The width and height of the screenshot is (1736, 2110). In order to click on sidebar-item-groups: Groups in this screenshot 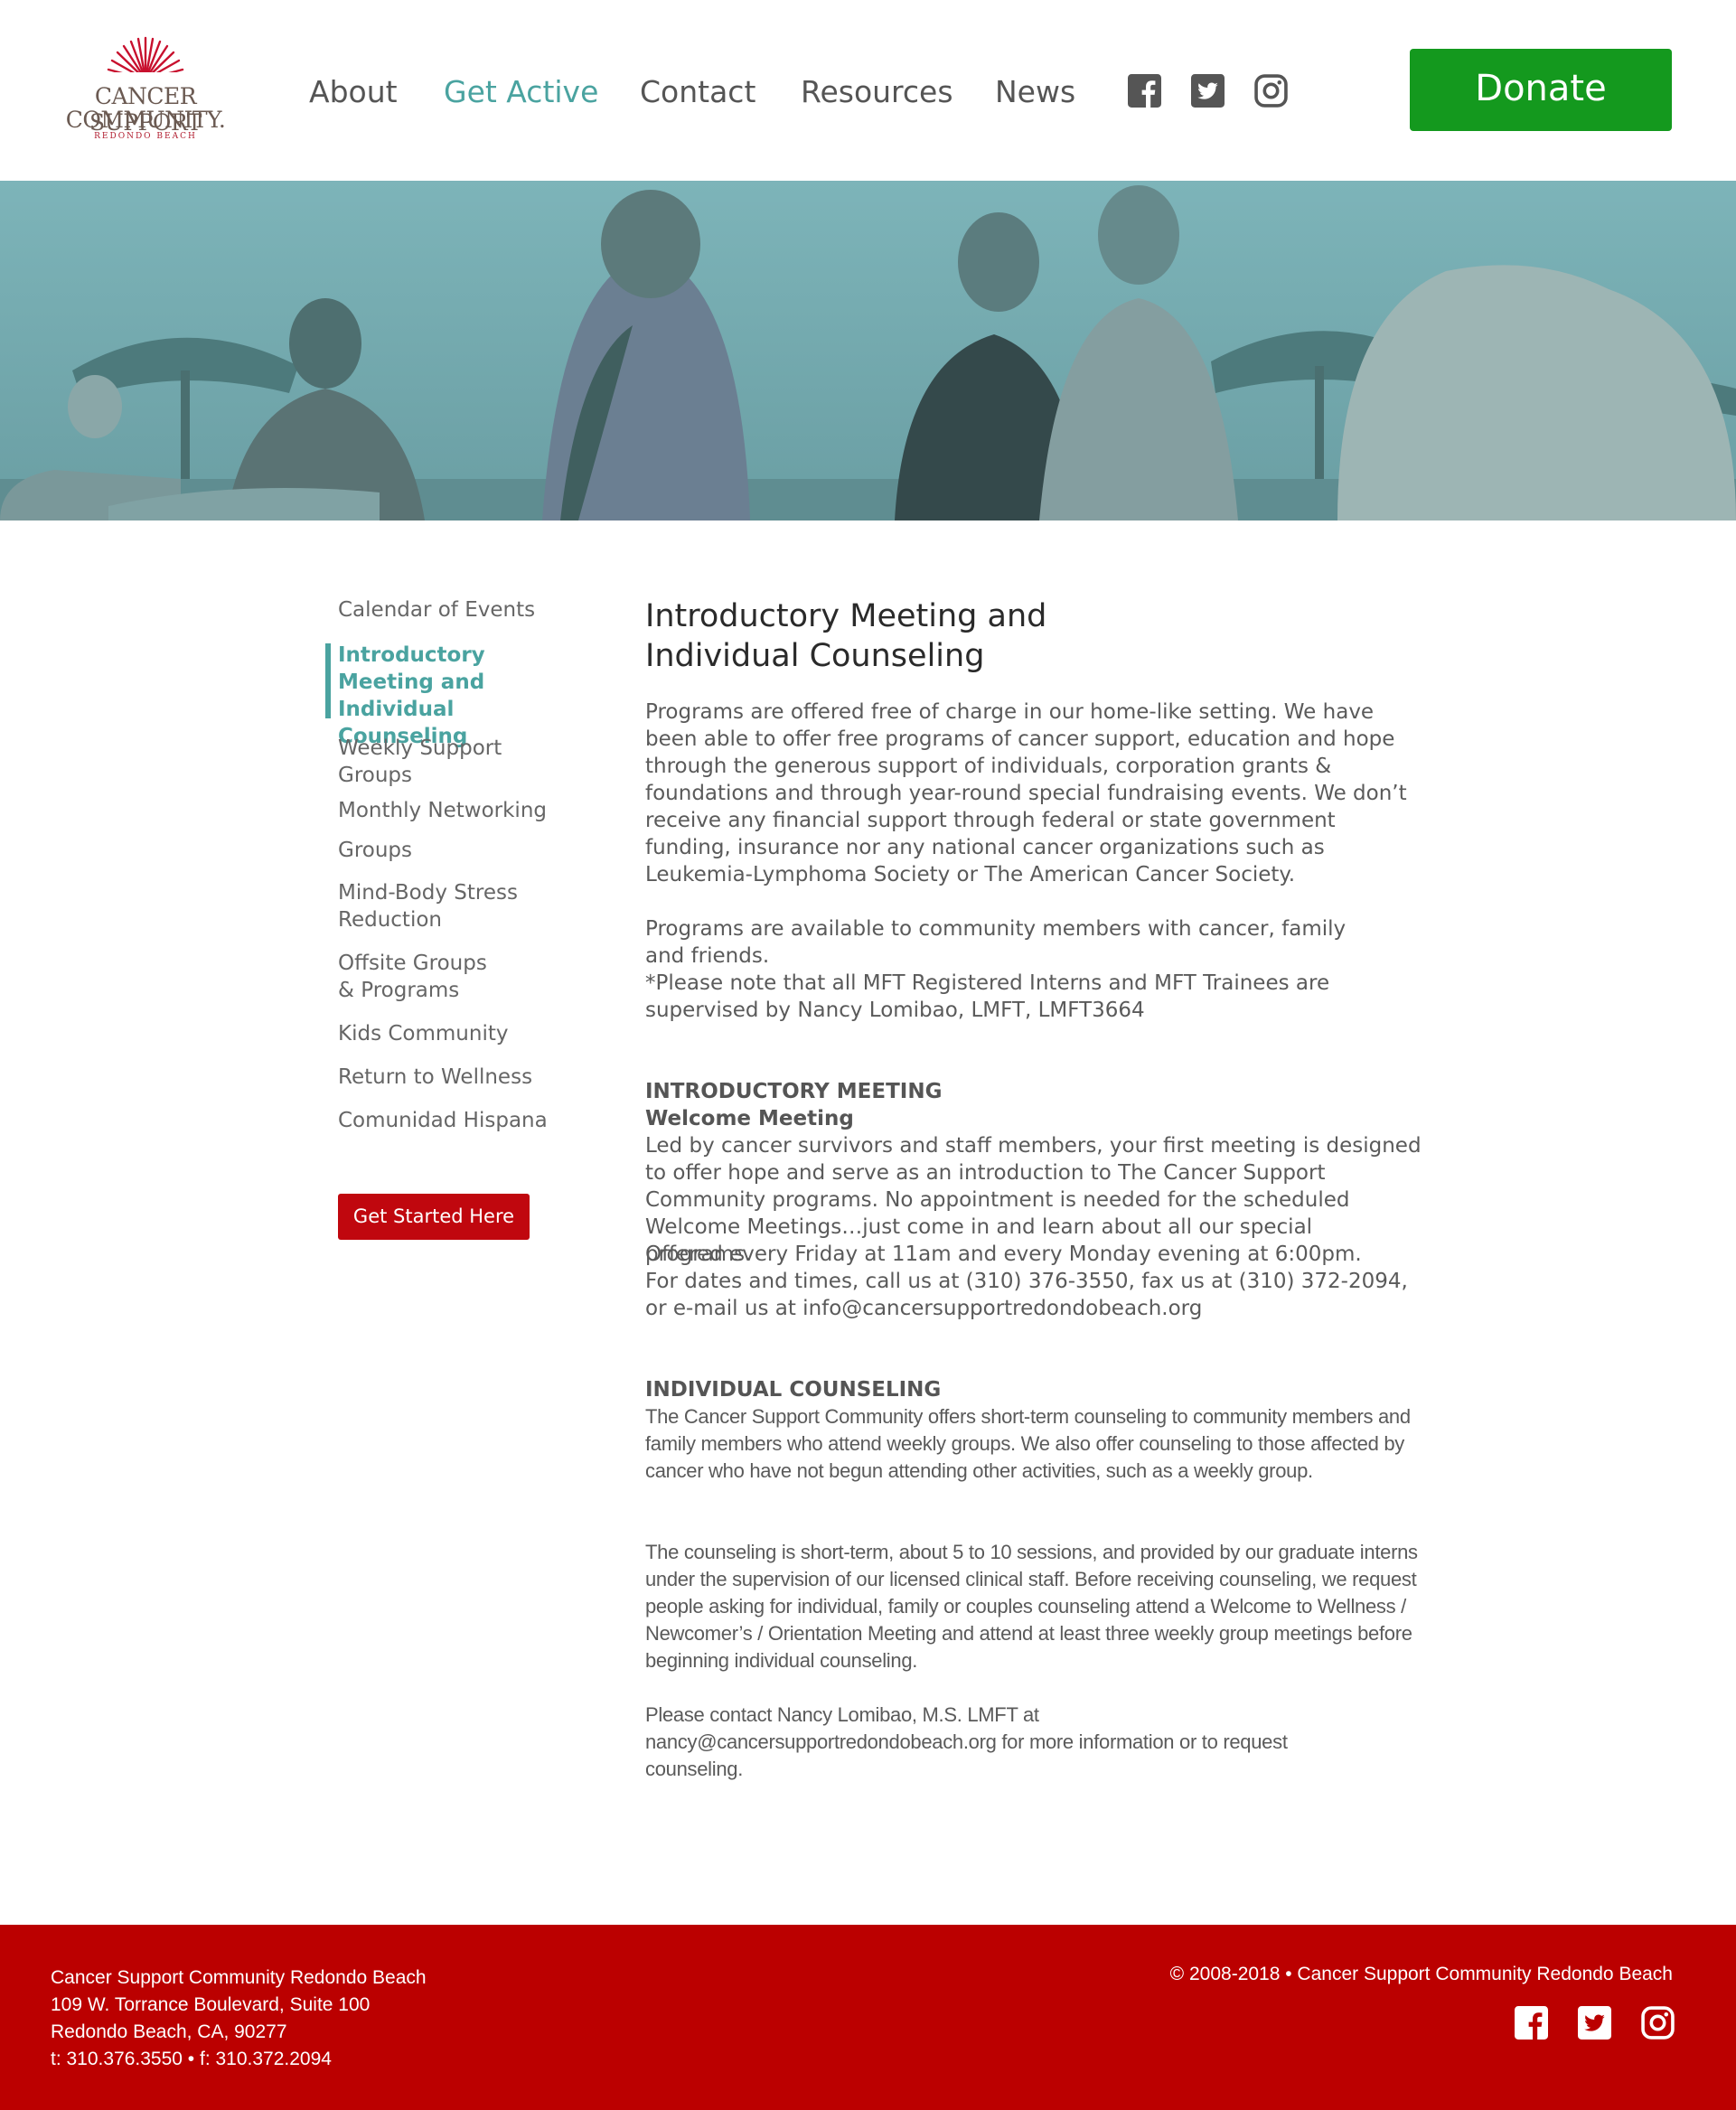, I will do `click(460, 851)`.